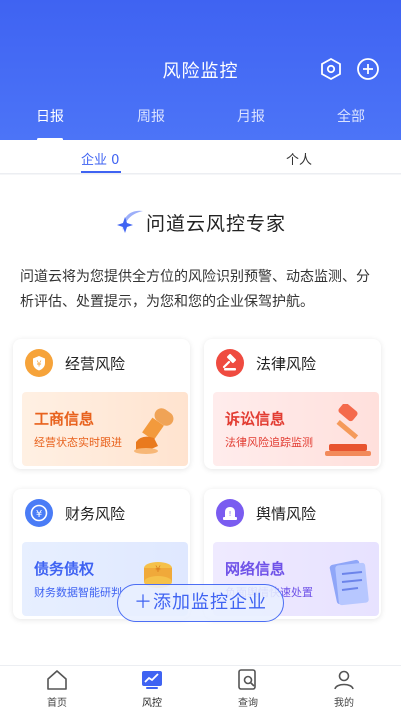  I want to click on tab-all: 全部, so click(351, 116).